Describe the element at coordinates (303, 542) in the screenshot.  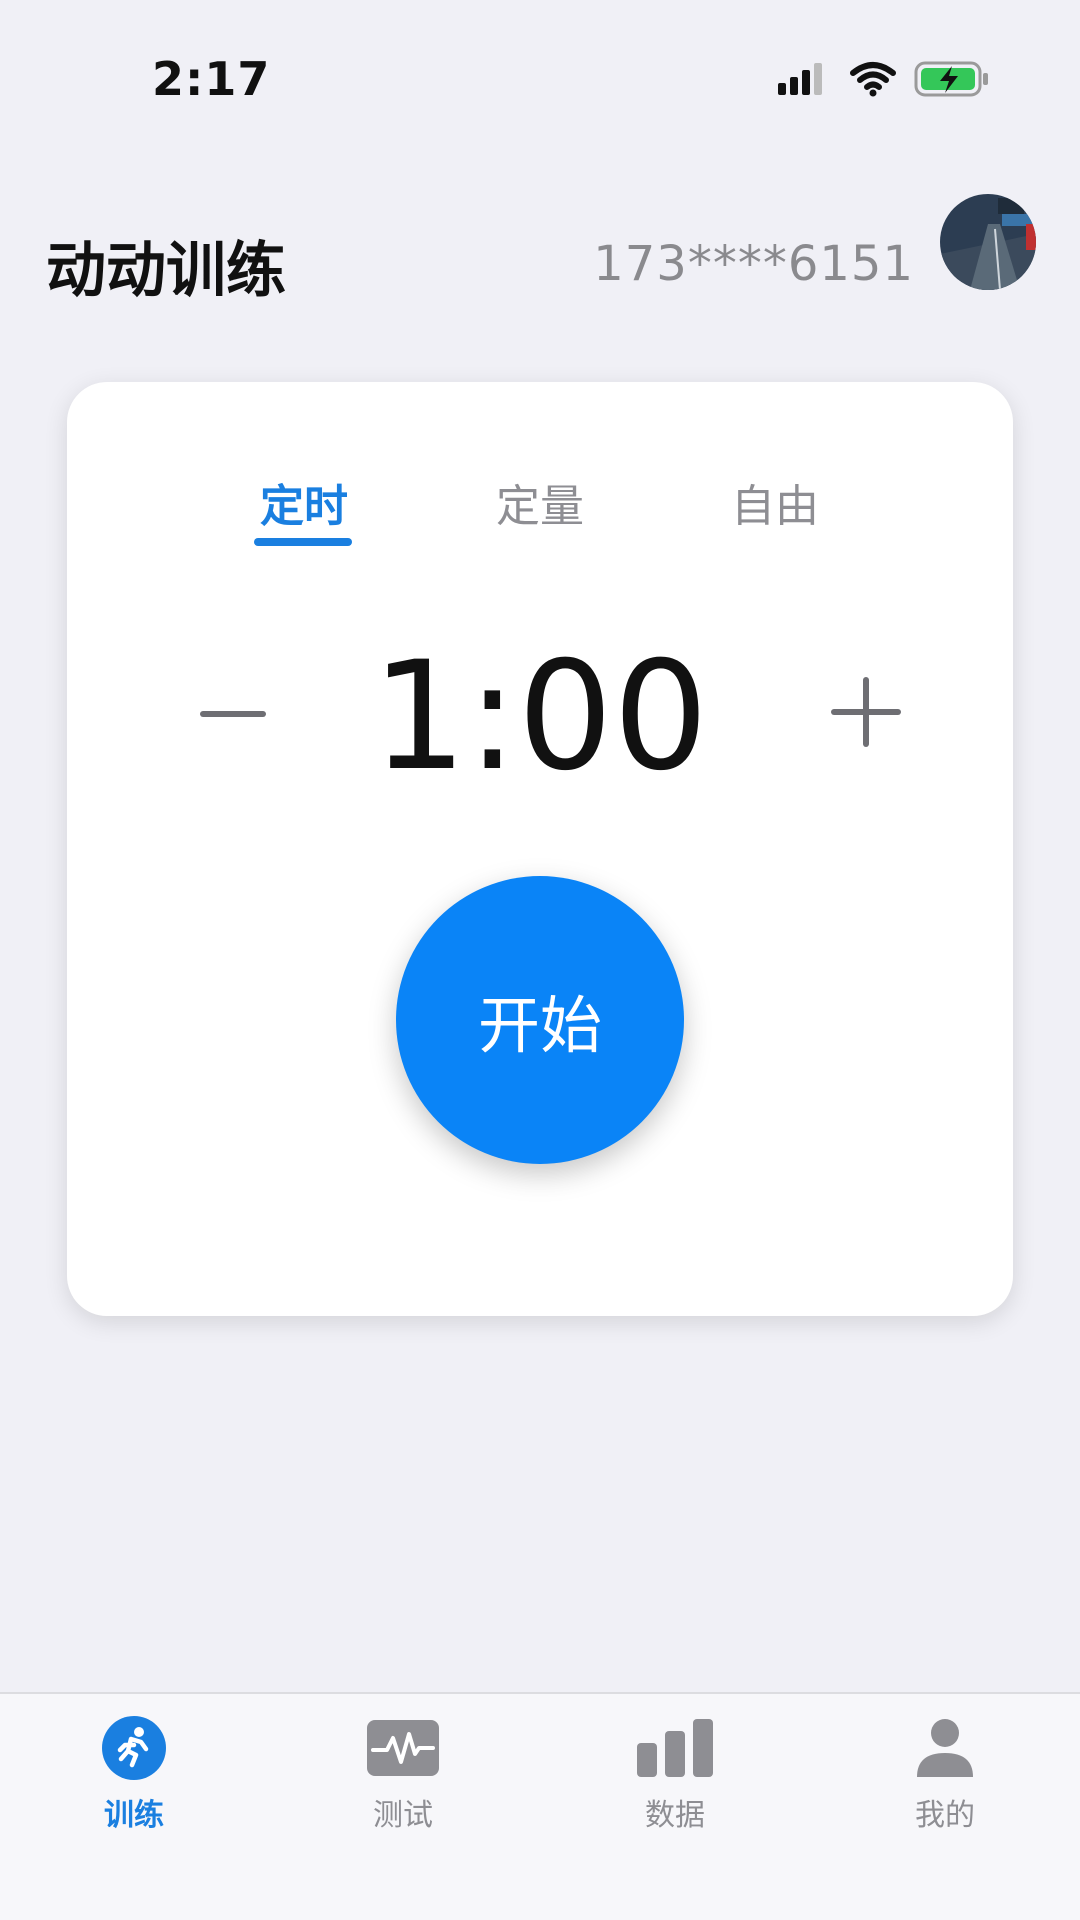
I see `tab-active-indicator` at that location.